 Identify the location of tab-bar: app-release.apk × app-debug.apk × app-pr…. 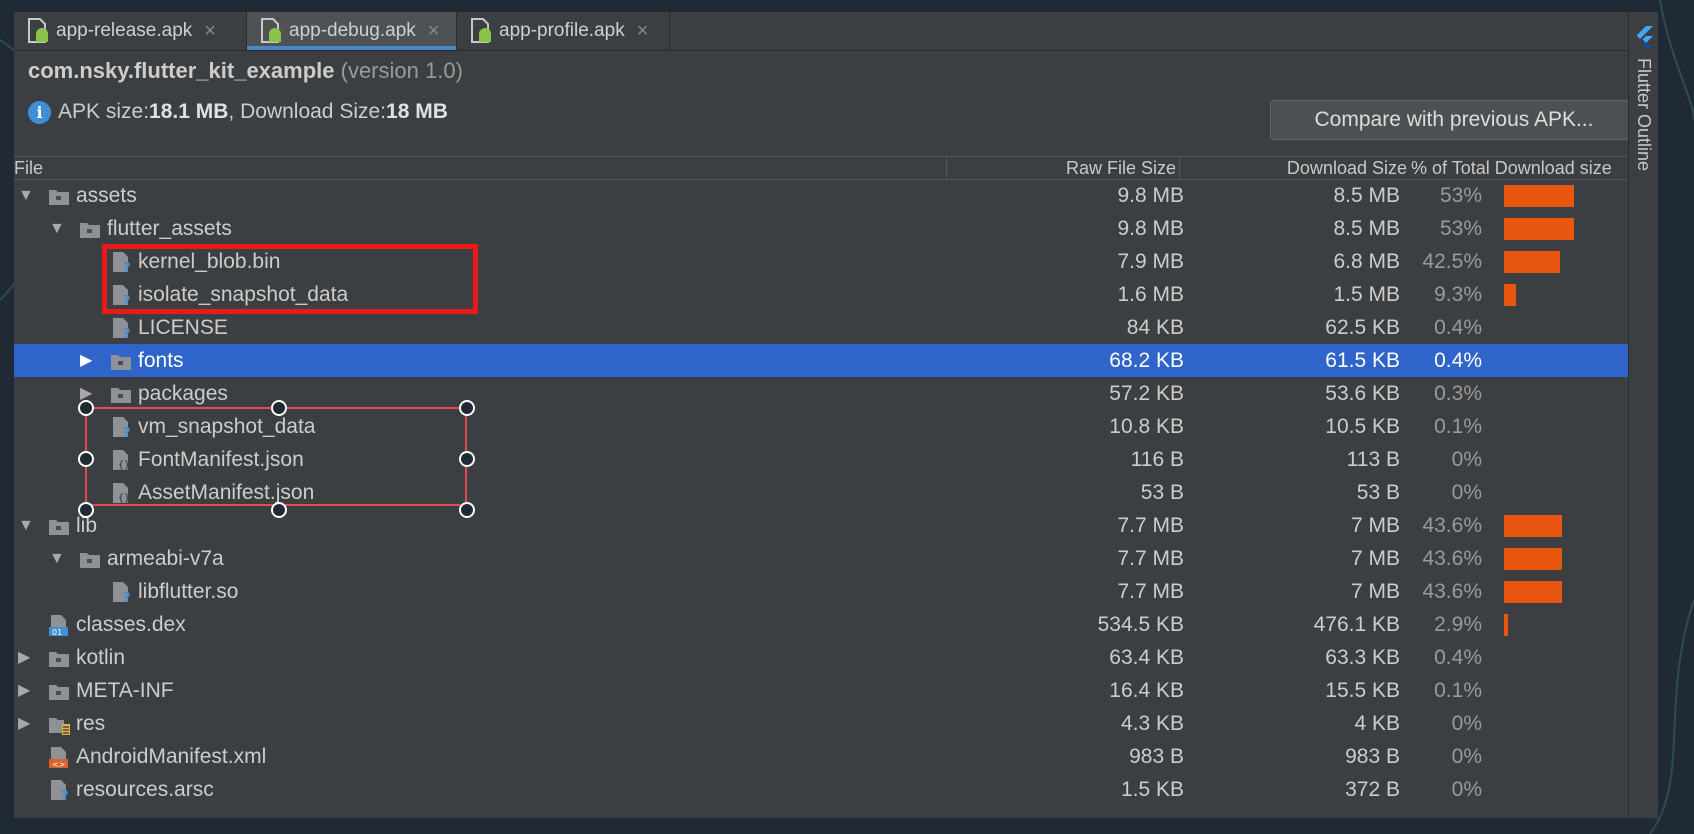
(830, 31).